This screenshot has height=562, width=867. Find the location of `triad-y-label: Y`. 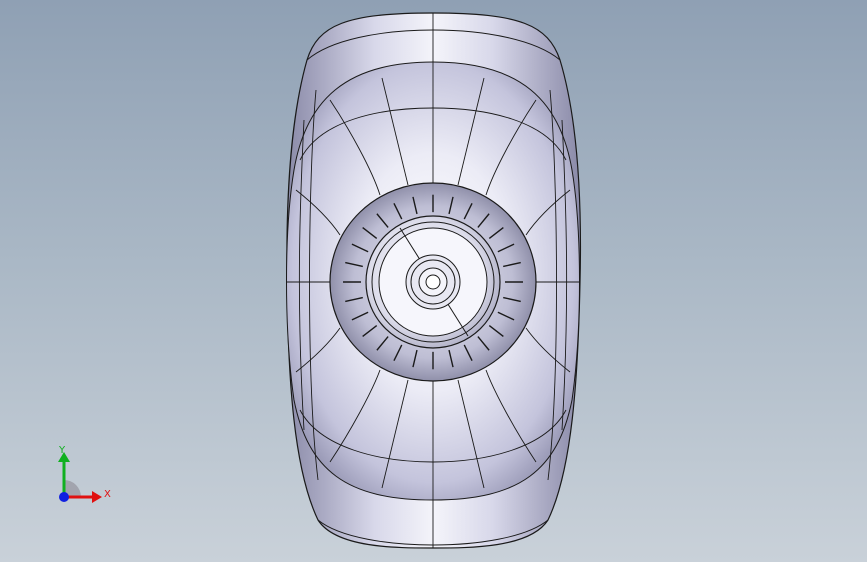

triad-y-label: Y is located at coordinates (62, 450).